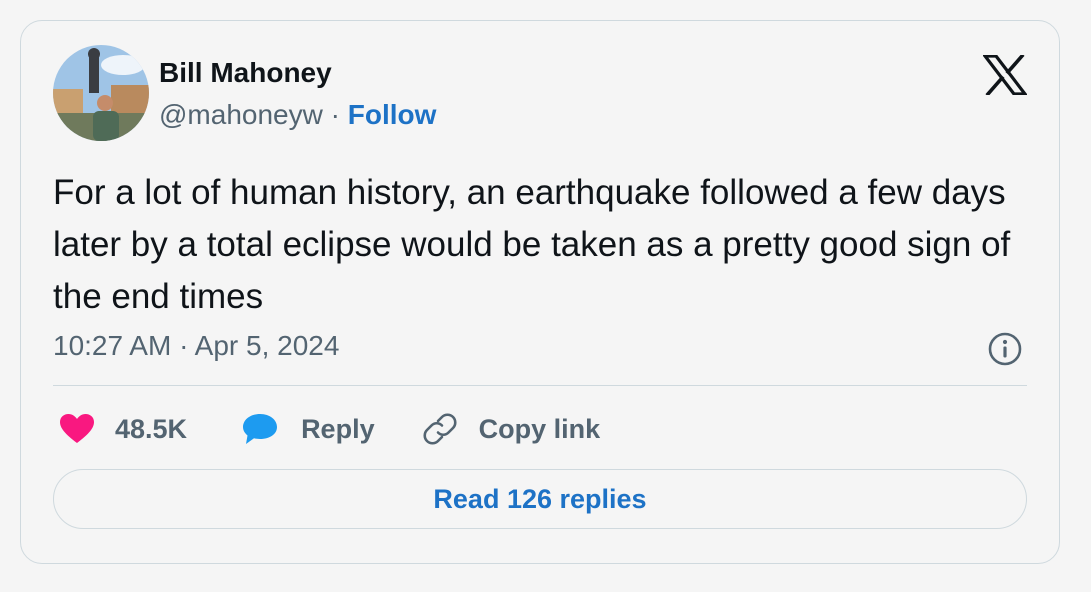  What do you see at coordinates (151, 428) in the screenshot?
I see `like-count: 48.5K` at bounding box center [151, 428].